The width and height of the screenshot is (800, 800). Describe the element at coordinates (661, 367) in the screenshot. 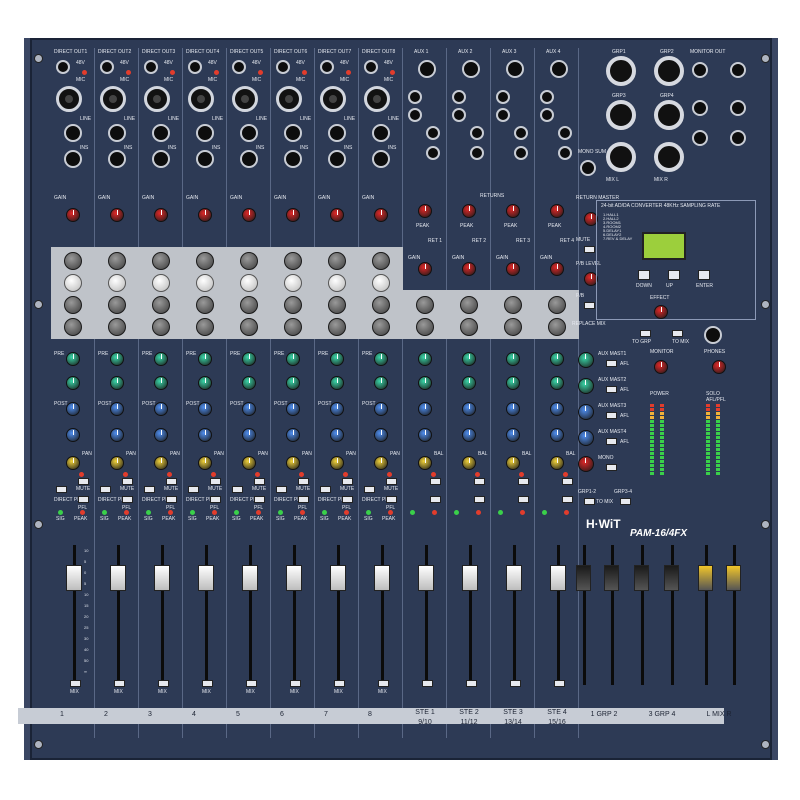

I see `monitor-knob` at that location.